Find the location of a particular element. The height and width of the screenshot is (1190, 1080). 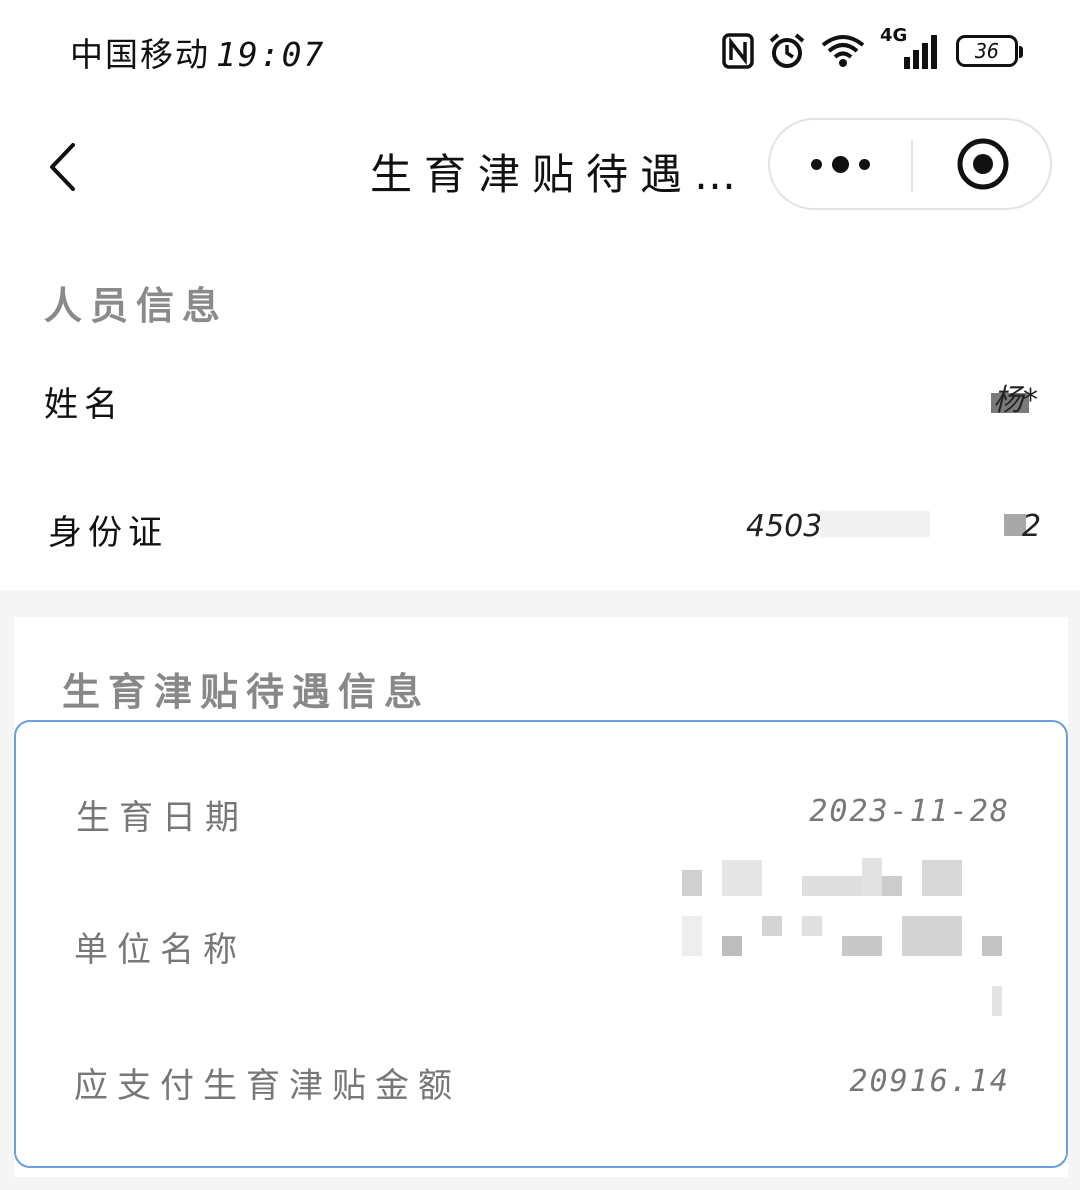

back-button is located at coordinates (62, 167).